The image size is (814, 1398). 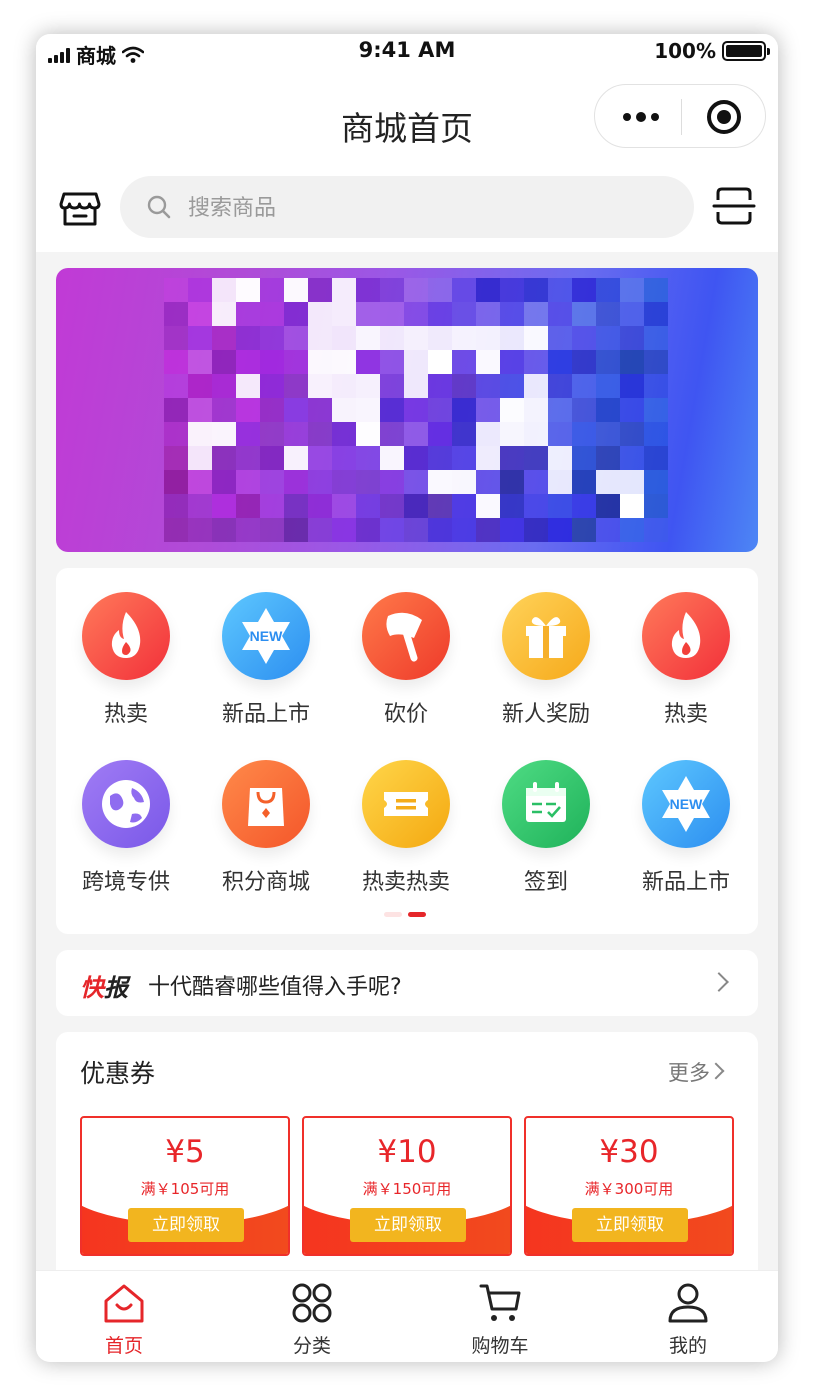 I want to click on tab-label: 我的, so click(x=687, y=1346).